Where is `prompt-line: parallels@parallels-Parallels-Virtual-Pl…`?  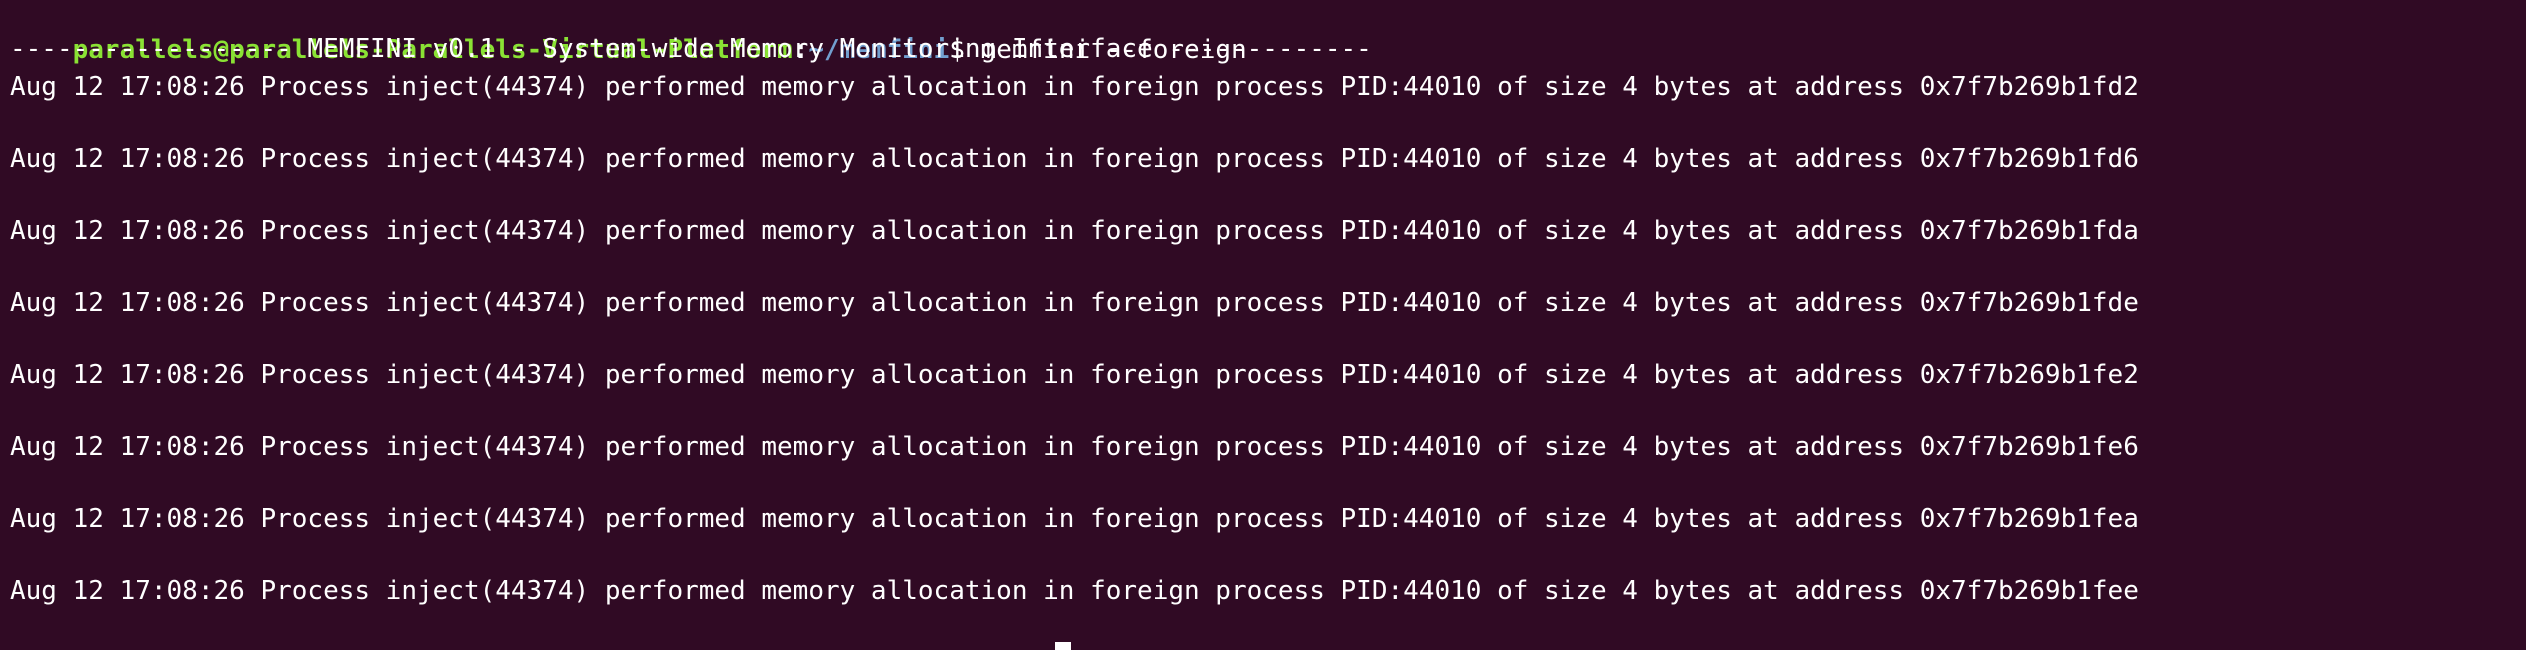 prompt-line: parallels@parallels-Parallels-Virtual-Pl… is located at coordinates (628, 33).